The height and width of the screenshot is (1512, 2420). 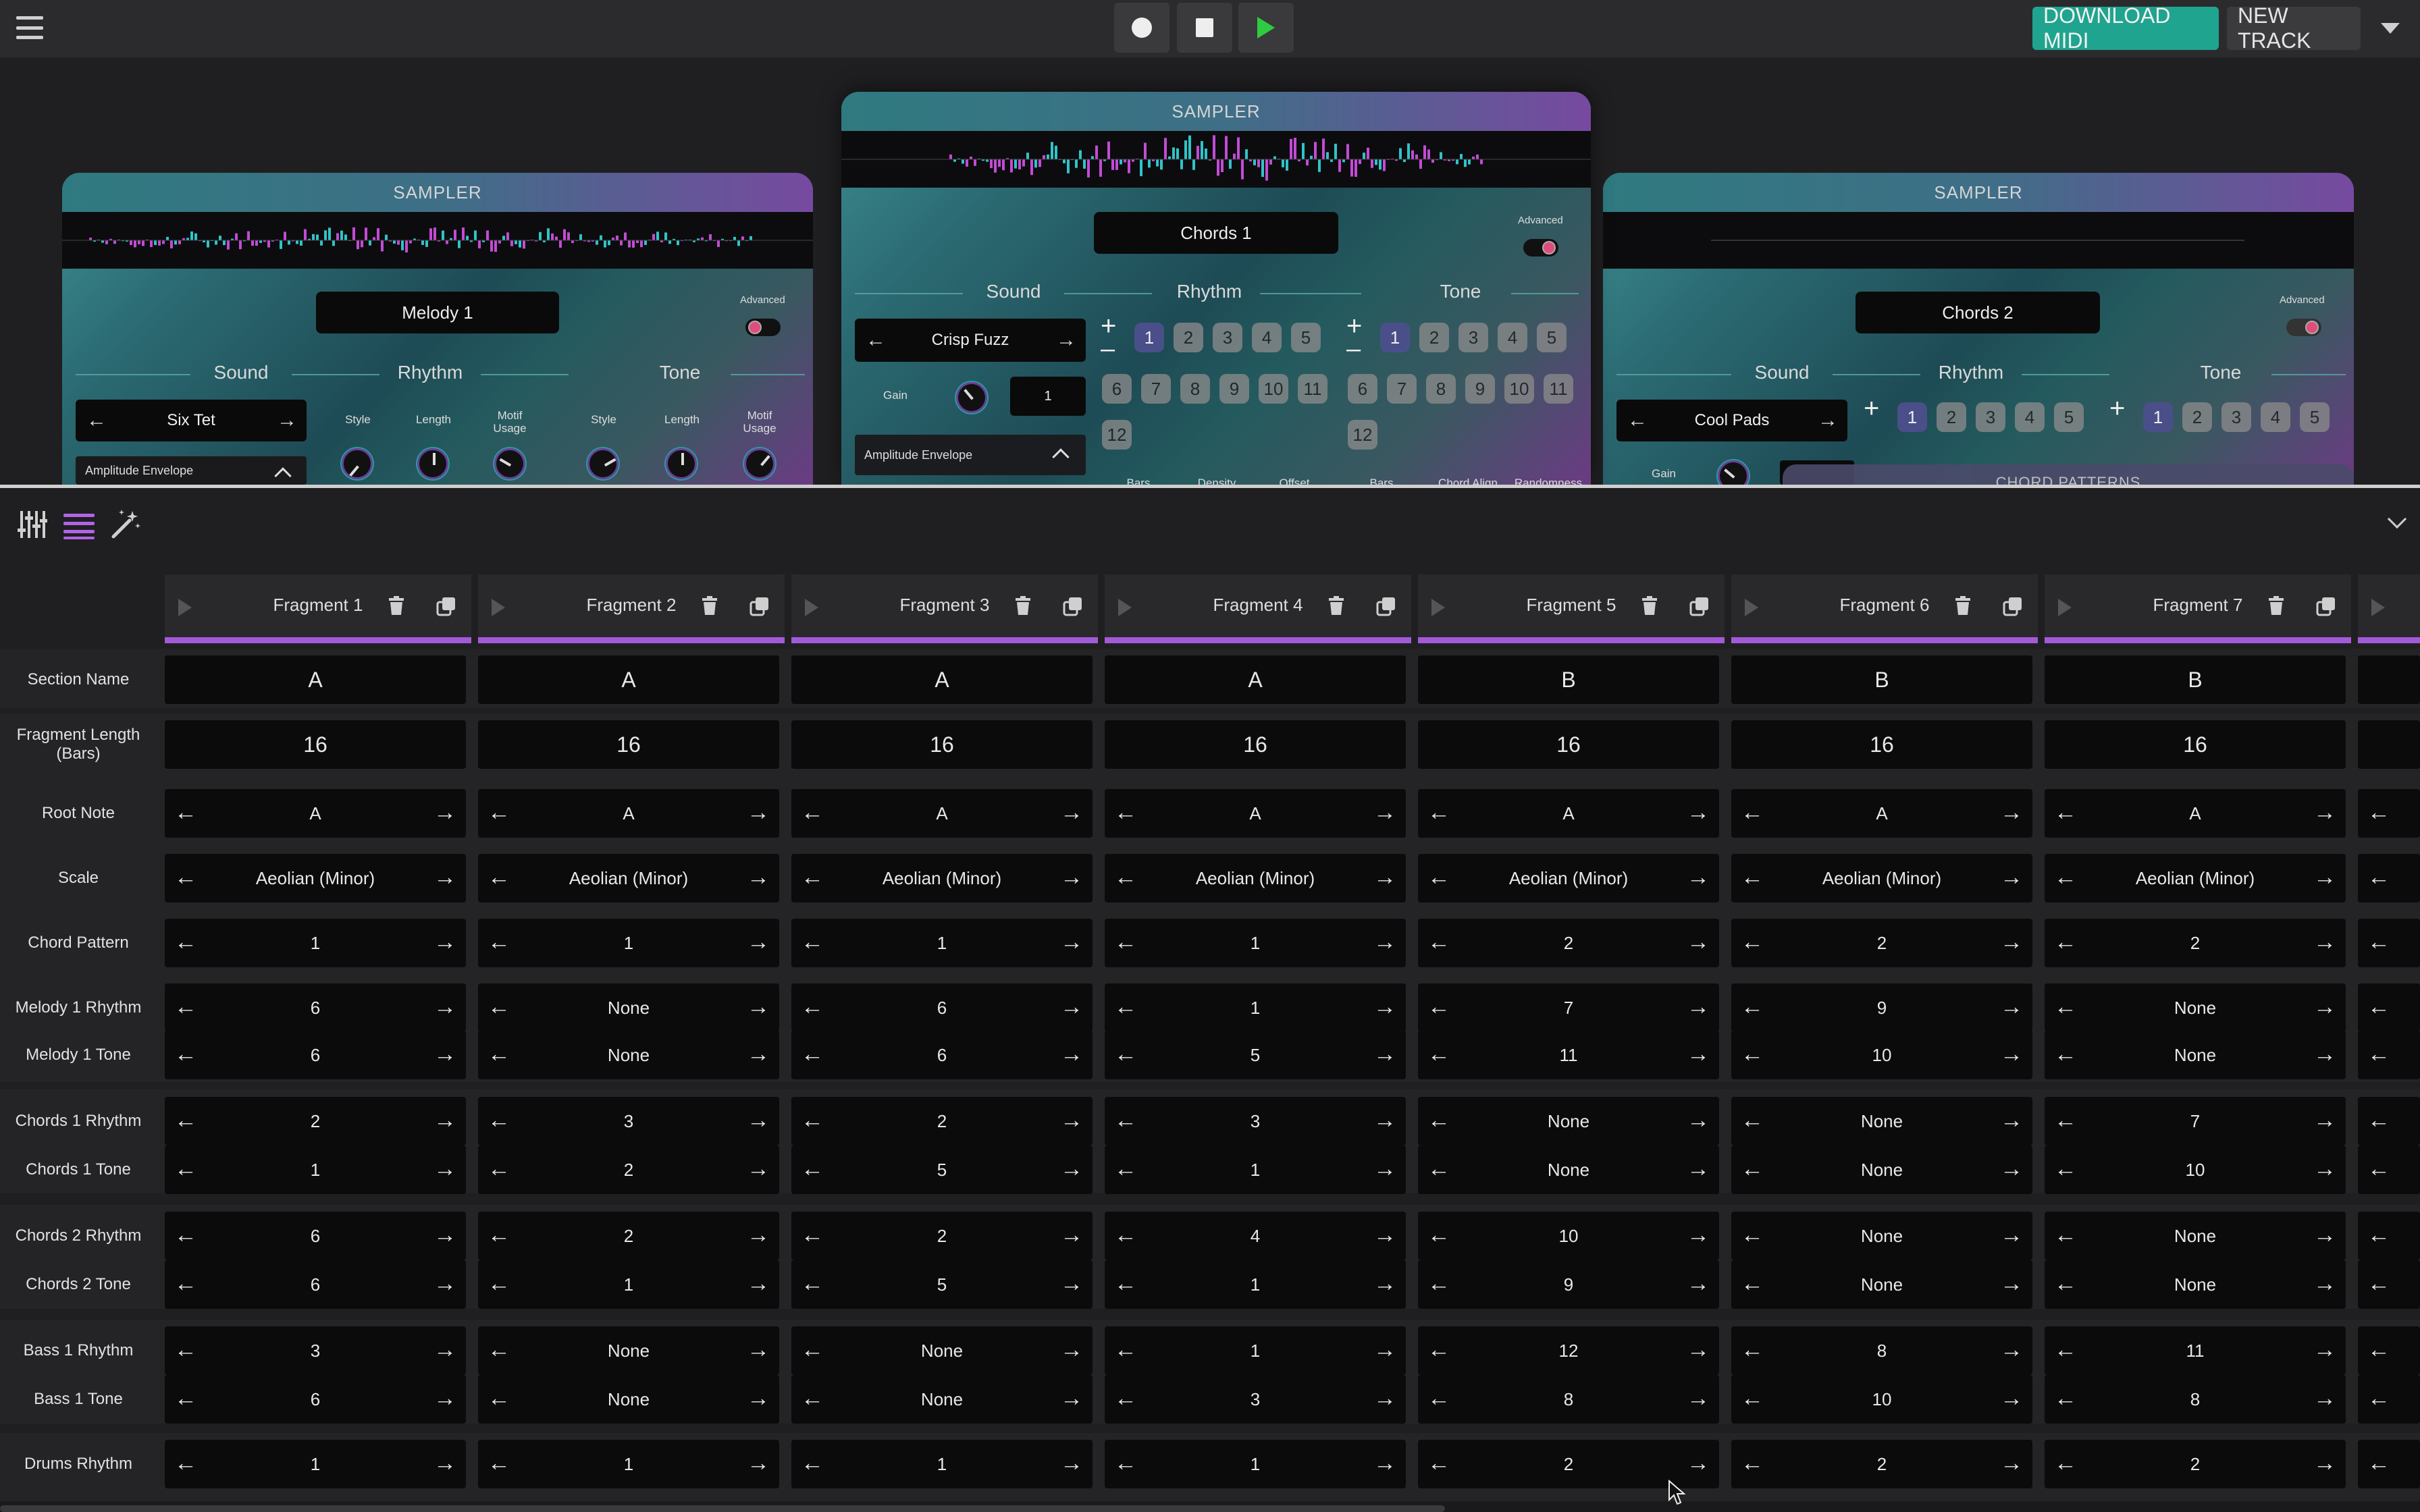 I want to click on fragment-header: Fragment 5, so click(x=1571, y=608).